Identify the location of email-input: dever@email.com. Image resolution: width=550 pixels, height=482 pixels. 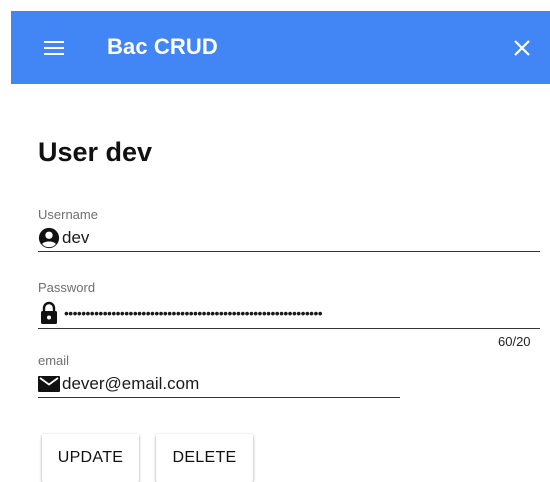
(129, 384).